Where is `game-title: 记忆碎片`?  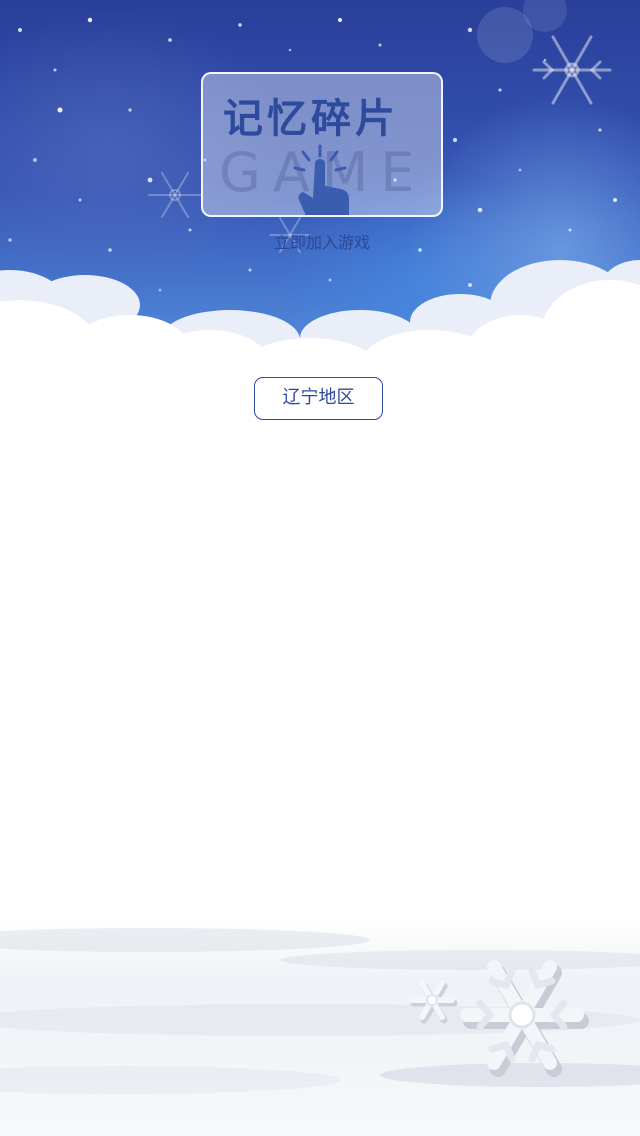 game-title: 记忆碎片 is located at coordinates (311, 119).